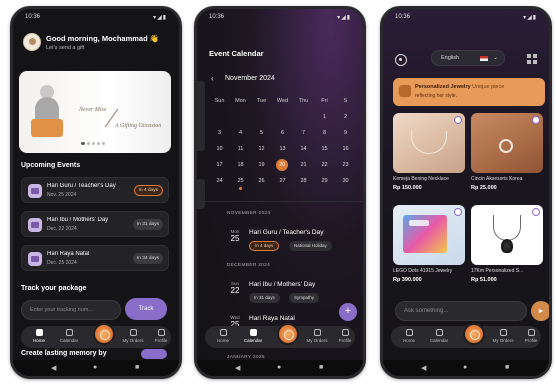 This screenshot has height=385, width=556. What do you see at coordinates (219, 133) in the screenshot?
I see `calendar-day: 3` at bounding box center [219, 133].